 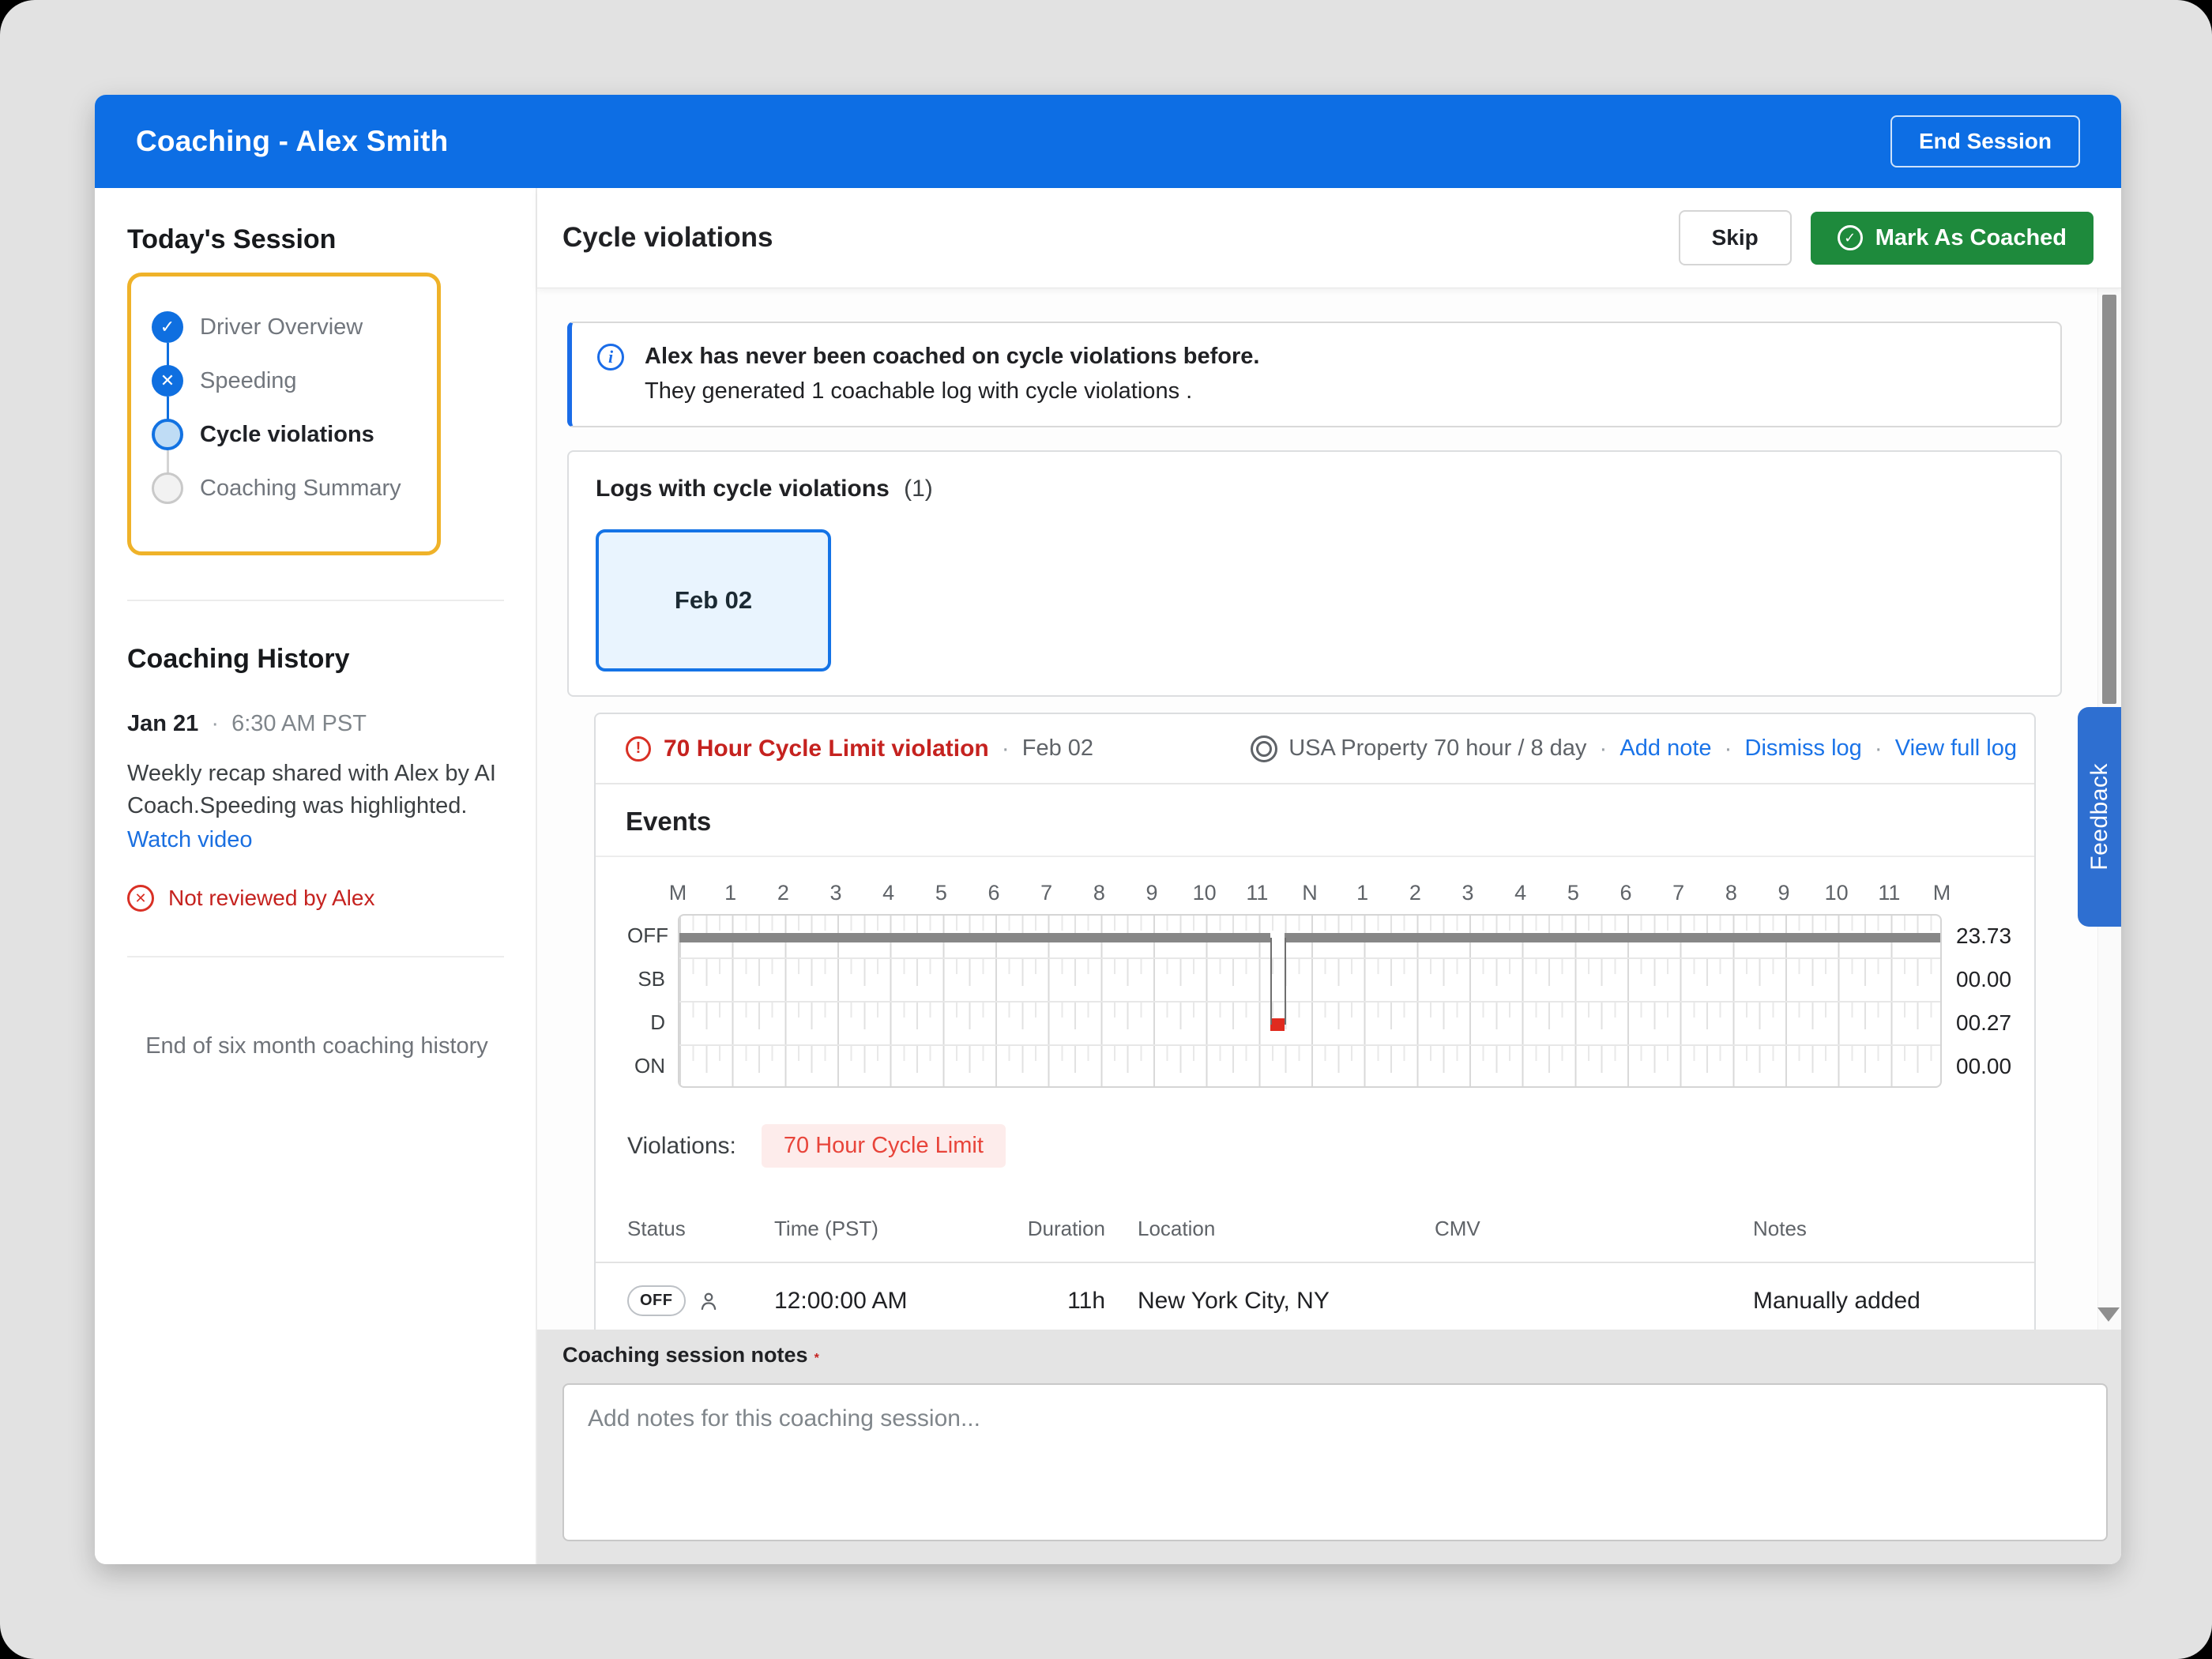 I want to click on logs-card: Logs with cycle violations (1) Feb 02, so click(x=1315, y=574).